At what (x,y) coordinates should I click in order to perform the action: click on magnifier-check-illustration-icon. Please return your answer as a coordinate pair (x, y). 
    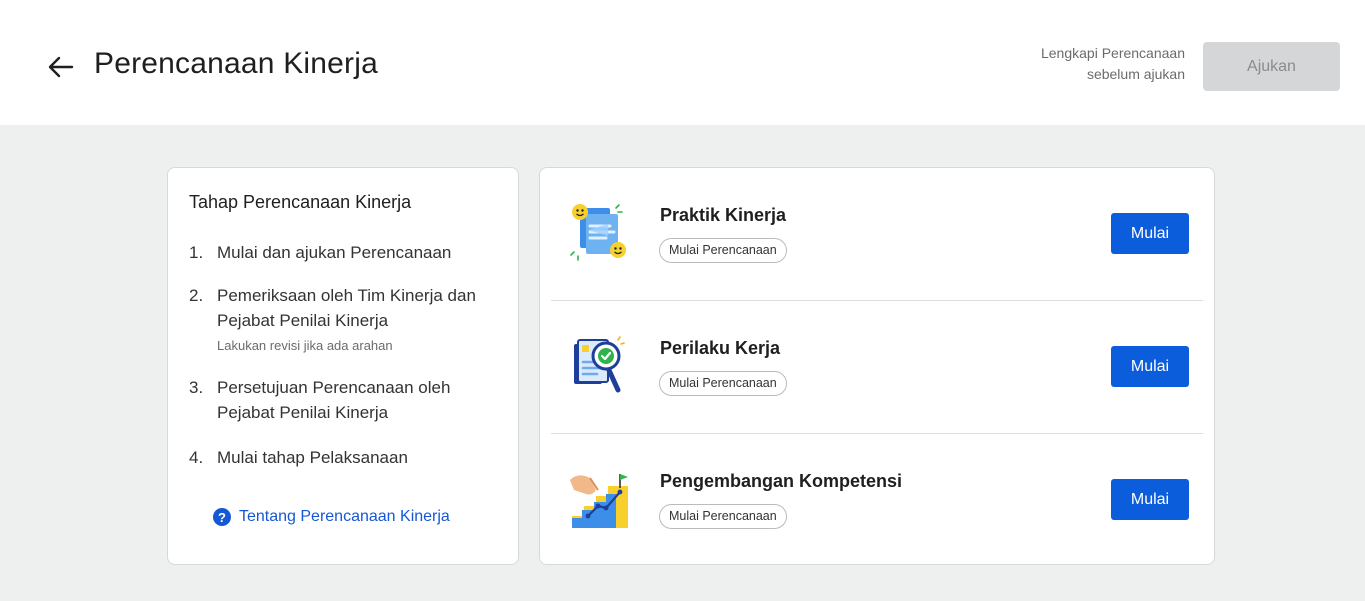
    Looking at the image, I should click on (600, 366).